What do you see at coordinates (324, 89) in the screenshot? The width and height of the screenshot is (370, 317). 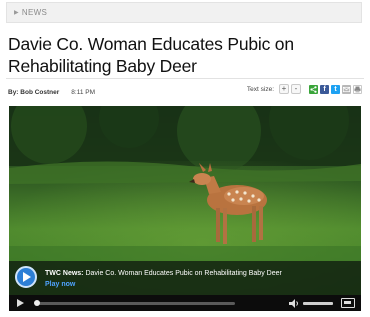 I see `facebook-icon: f` at bounding box center [324, 89].